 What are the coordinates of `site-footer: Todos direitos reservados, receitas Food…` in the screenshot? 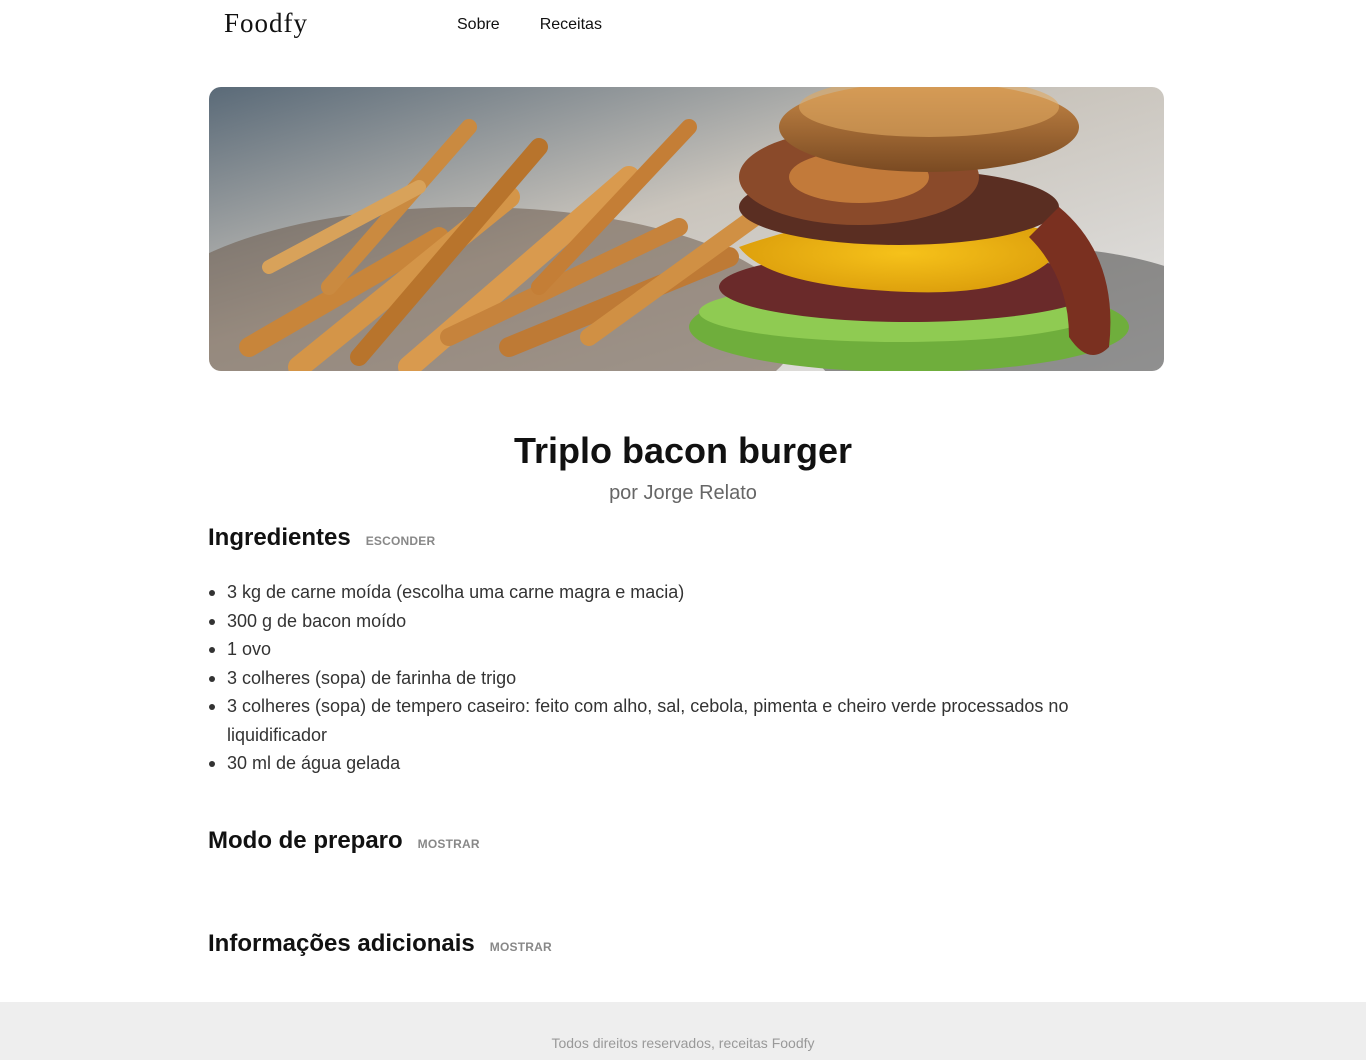 It's located at (683, 1031).